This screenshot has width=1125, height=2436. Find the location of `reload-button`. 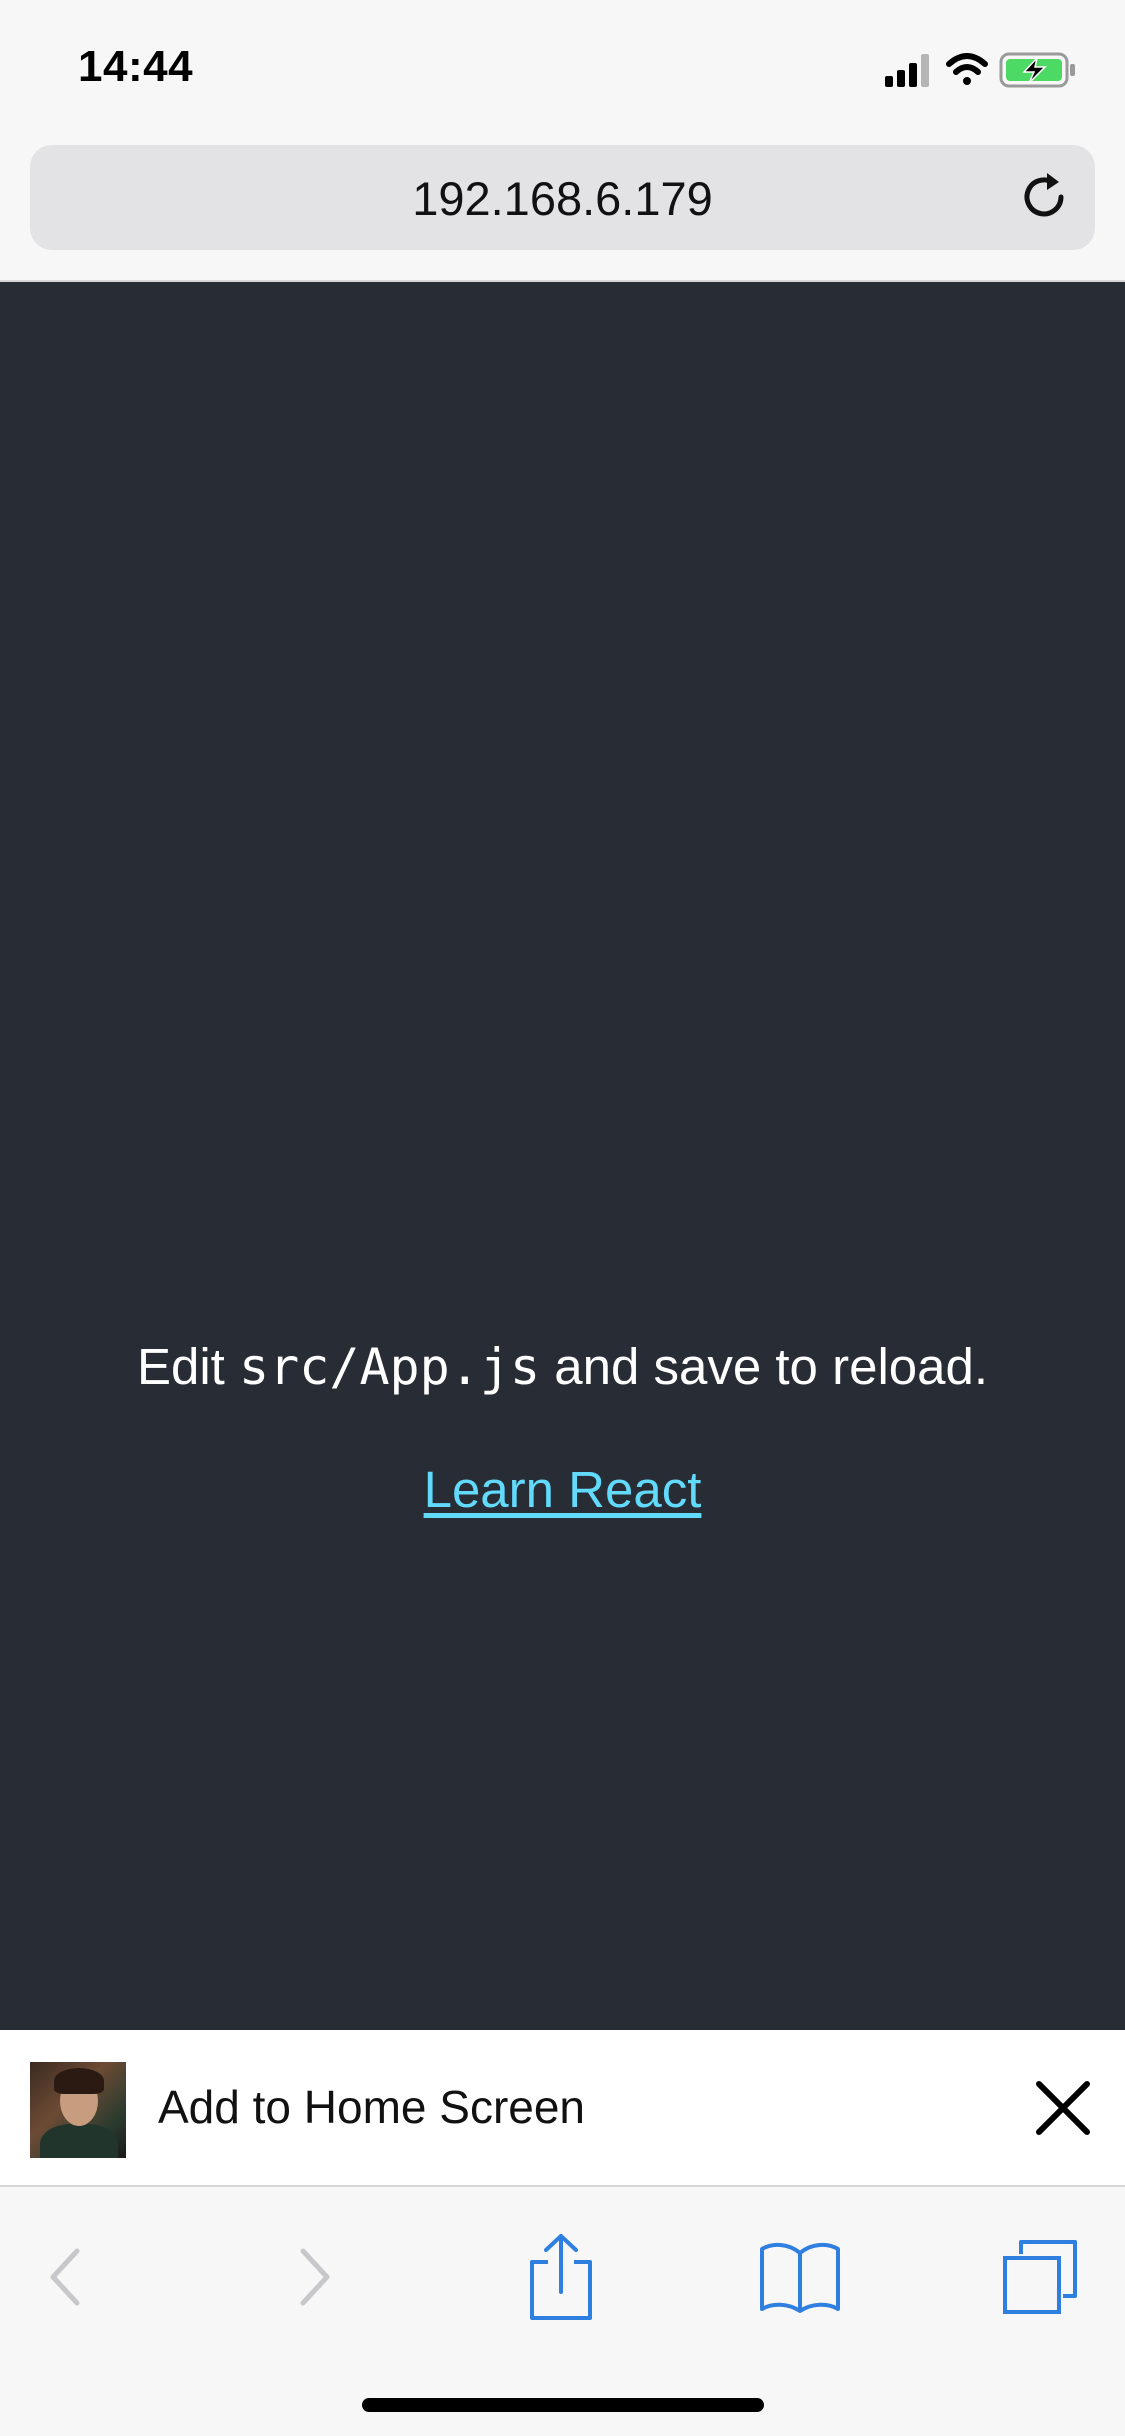

reload-button is located at coordinates (1045, 197).